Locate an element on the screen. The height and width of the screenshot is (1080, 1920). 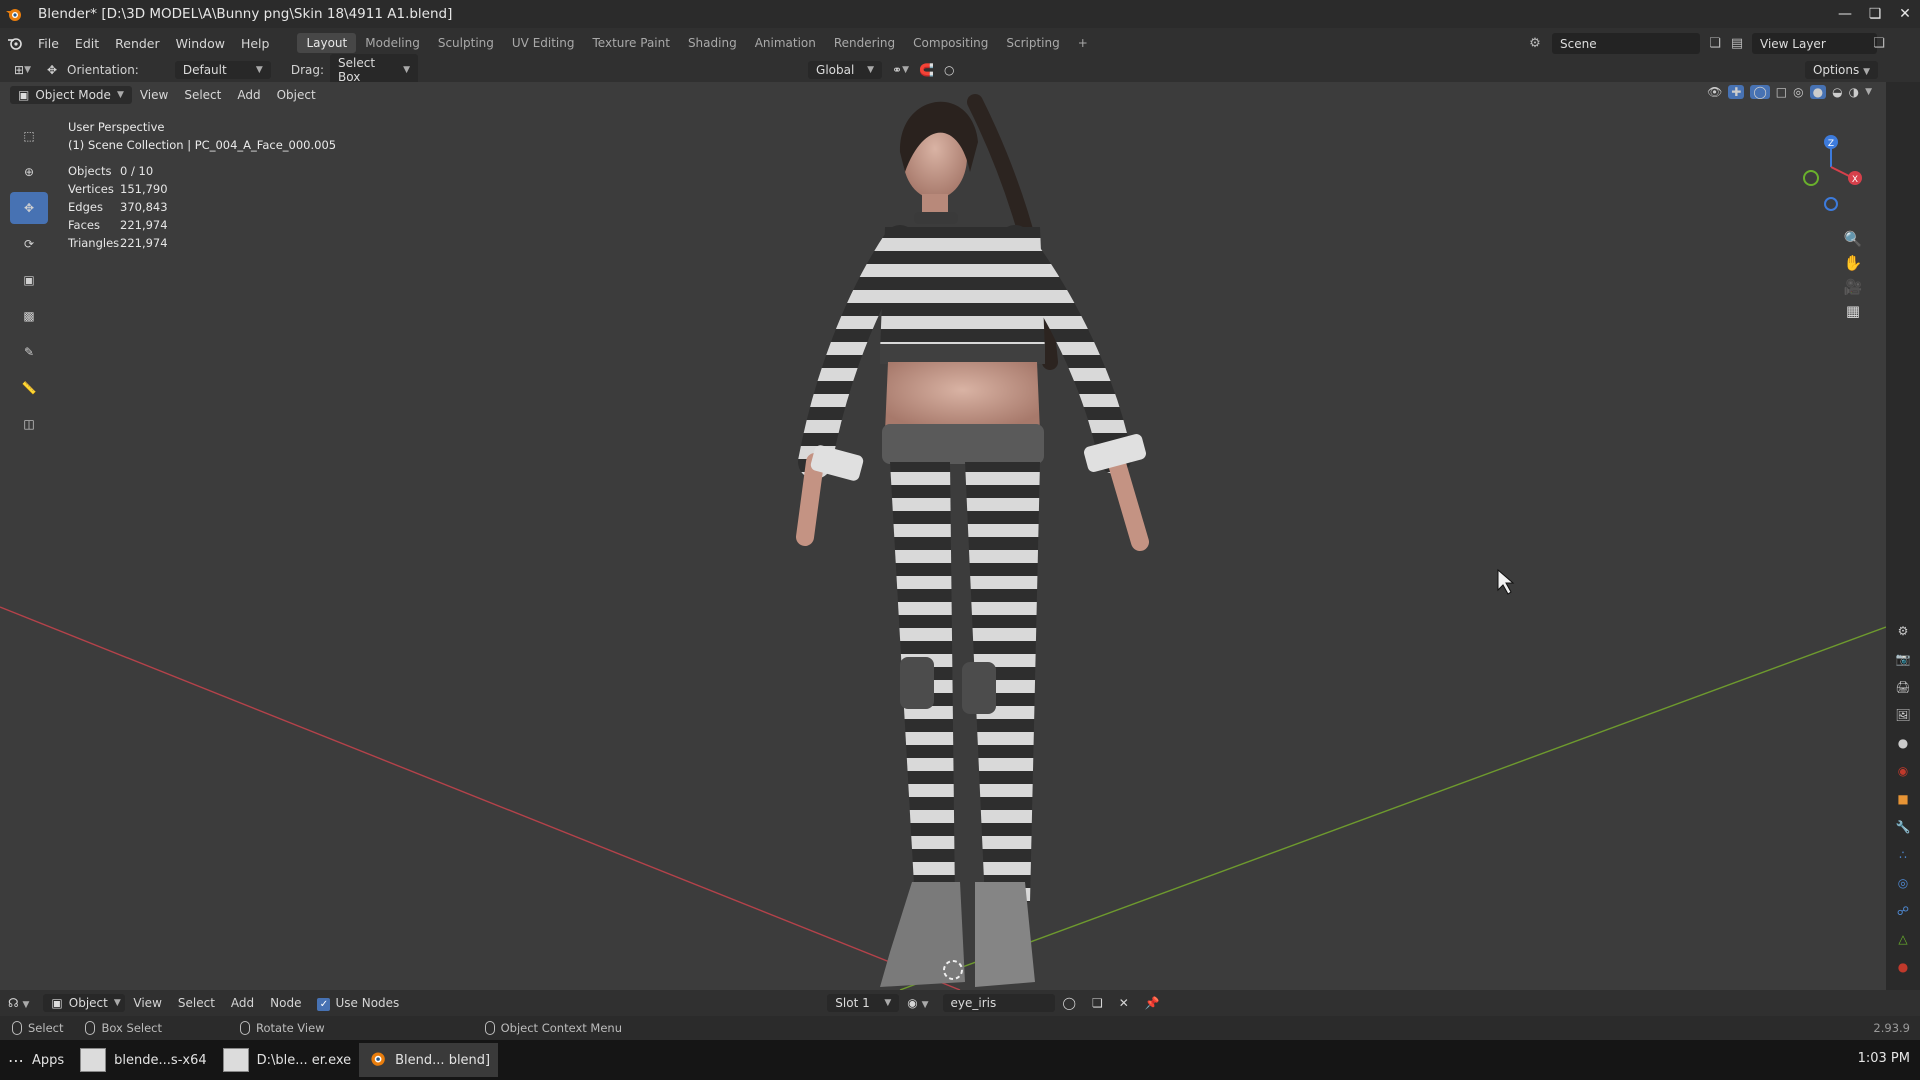
proportional-editing-icon: ○ is located at coordinates (949, 70).